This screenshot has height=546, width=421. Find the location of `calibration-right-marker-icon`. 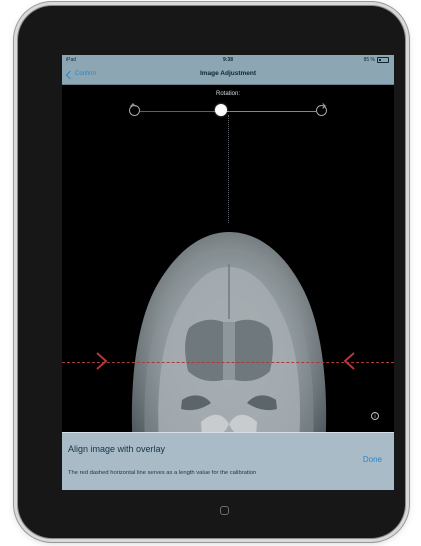

calibration-right-marker-icon is located at coordinates (349, 361).